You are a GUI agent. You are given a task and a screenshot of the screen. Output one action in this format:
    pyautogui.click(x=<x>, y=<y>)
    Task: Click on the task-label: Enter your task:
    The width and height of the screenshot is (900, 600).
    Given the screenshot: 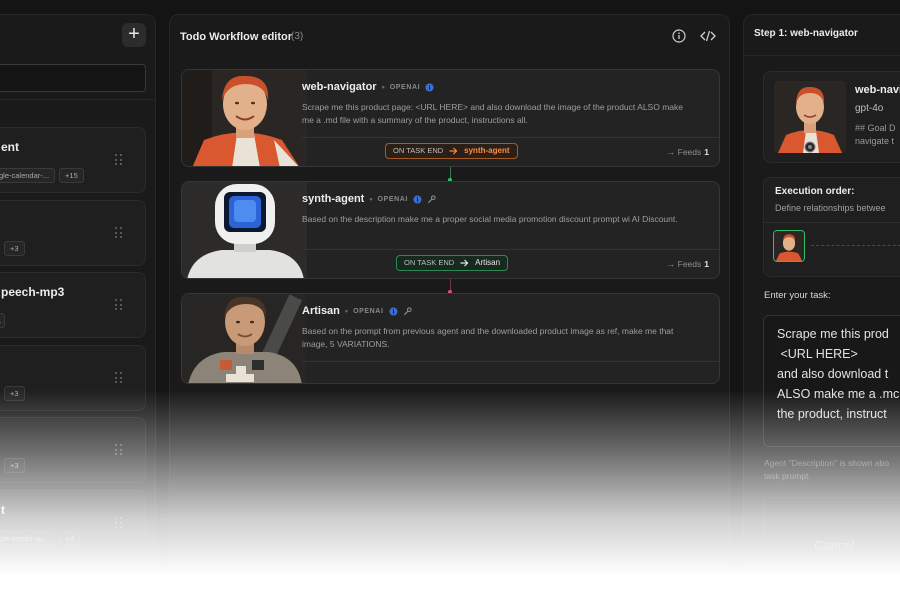 What is the action you would take?
    pyautogui.click(x=797, y=295)
    